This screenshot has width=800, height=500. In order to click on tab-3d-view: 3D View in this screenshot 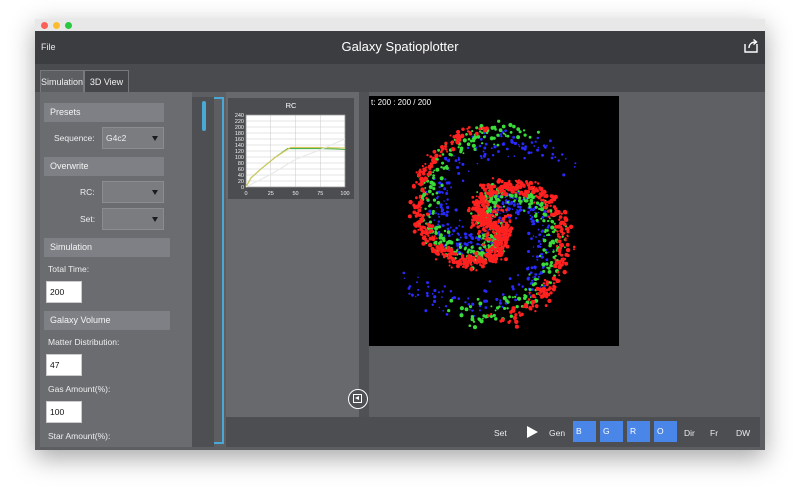, I will do `click(106, 81)`.